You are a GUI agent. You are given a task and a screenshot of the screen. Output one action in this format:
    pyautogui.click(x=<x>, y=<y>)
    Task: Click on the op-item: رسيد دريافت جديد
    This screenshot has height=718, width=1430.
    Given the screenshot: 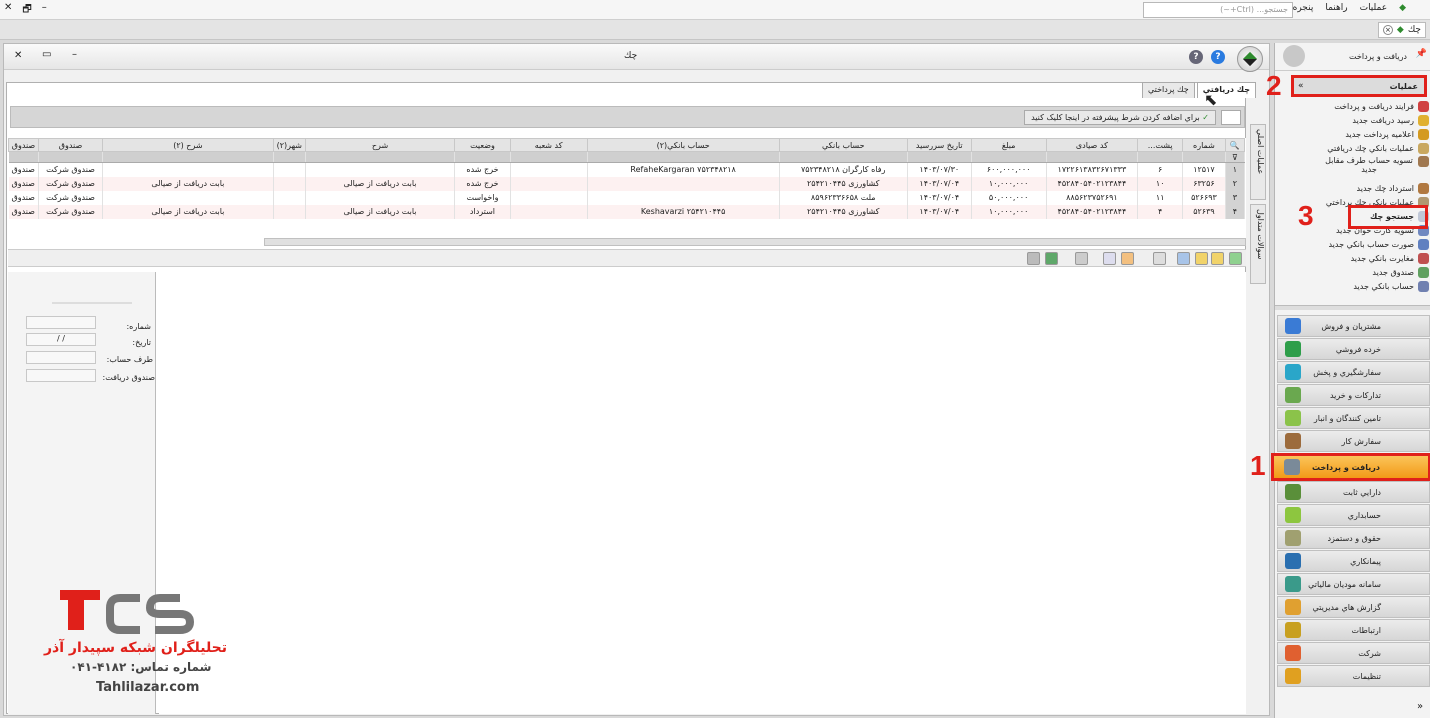 What is the action you would take?
    pyautogui.click(x=1354, y=120)
    